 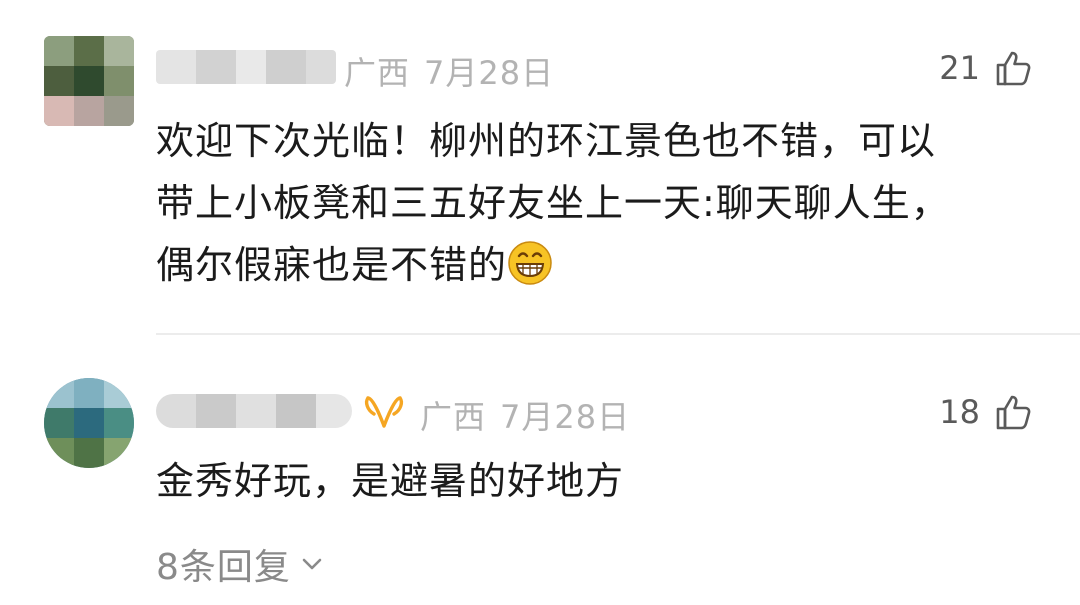 I want to click on grinning-face-icon, so click(x=530, y=263).